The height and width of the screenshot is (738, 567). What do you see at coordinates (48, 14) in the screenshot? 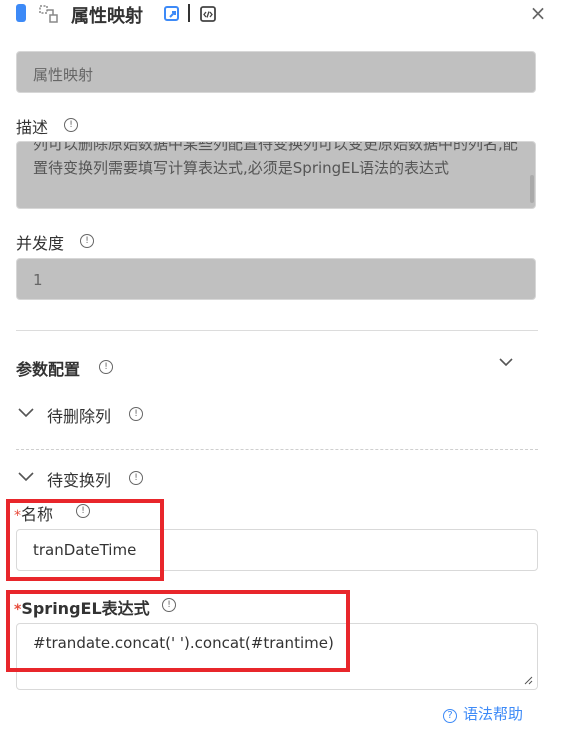
I see `node-type-icon` at bounding box center [48, 14].